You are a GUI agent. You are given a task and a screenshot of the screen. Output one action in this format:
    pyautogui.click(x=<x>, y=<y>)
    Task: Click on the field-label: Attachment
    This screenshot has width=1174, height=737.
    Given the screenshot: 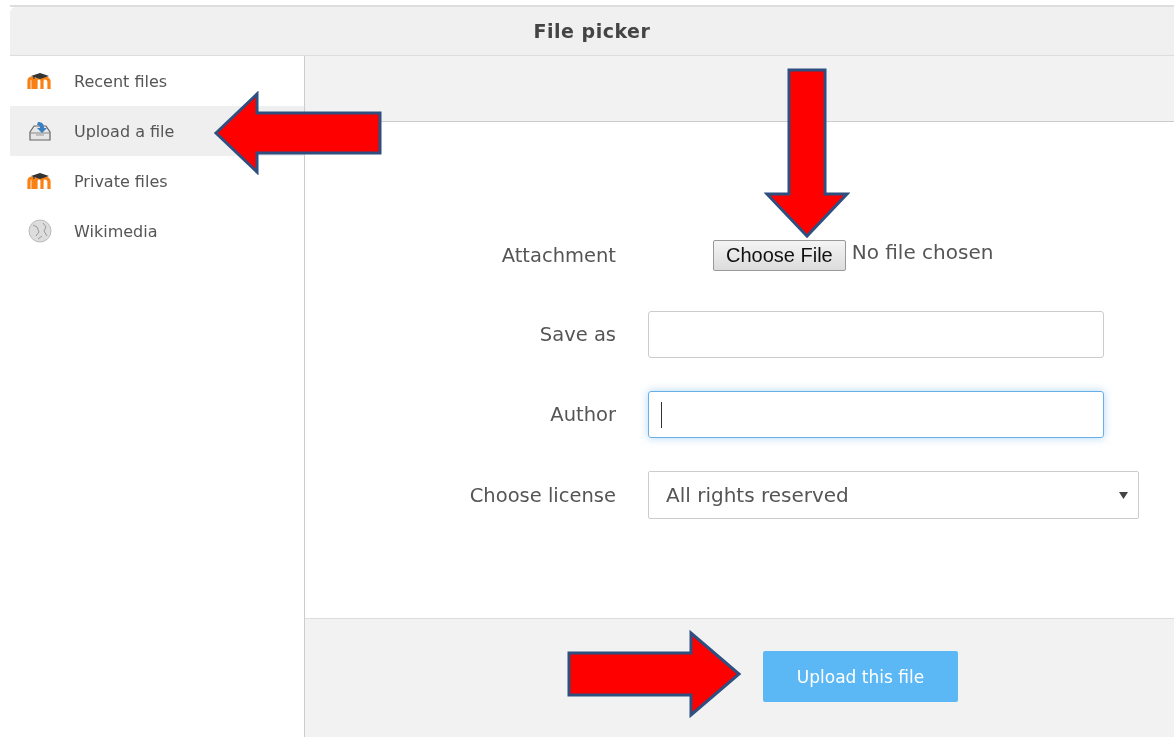 What is the action you would take?
    pyautogui.click(x=558, y=255)
    